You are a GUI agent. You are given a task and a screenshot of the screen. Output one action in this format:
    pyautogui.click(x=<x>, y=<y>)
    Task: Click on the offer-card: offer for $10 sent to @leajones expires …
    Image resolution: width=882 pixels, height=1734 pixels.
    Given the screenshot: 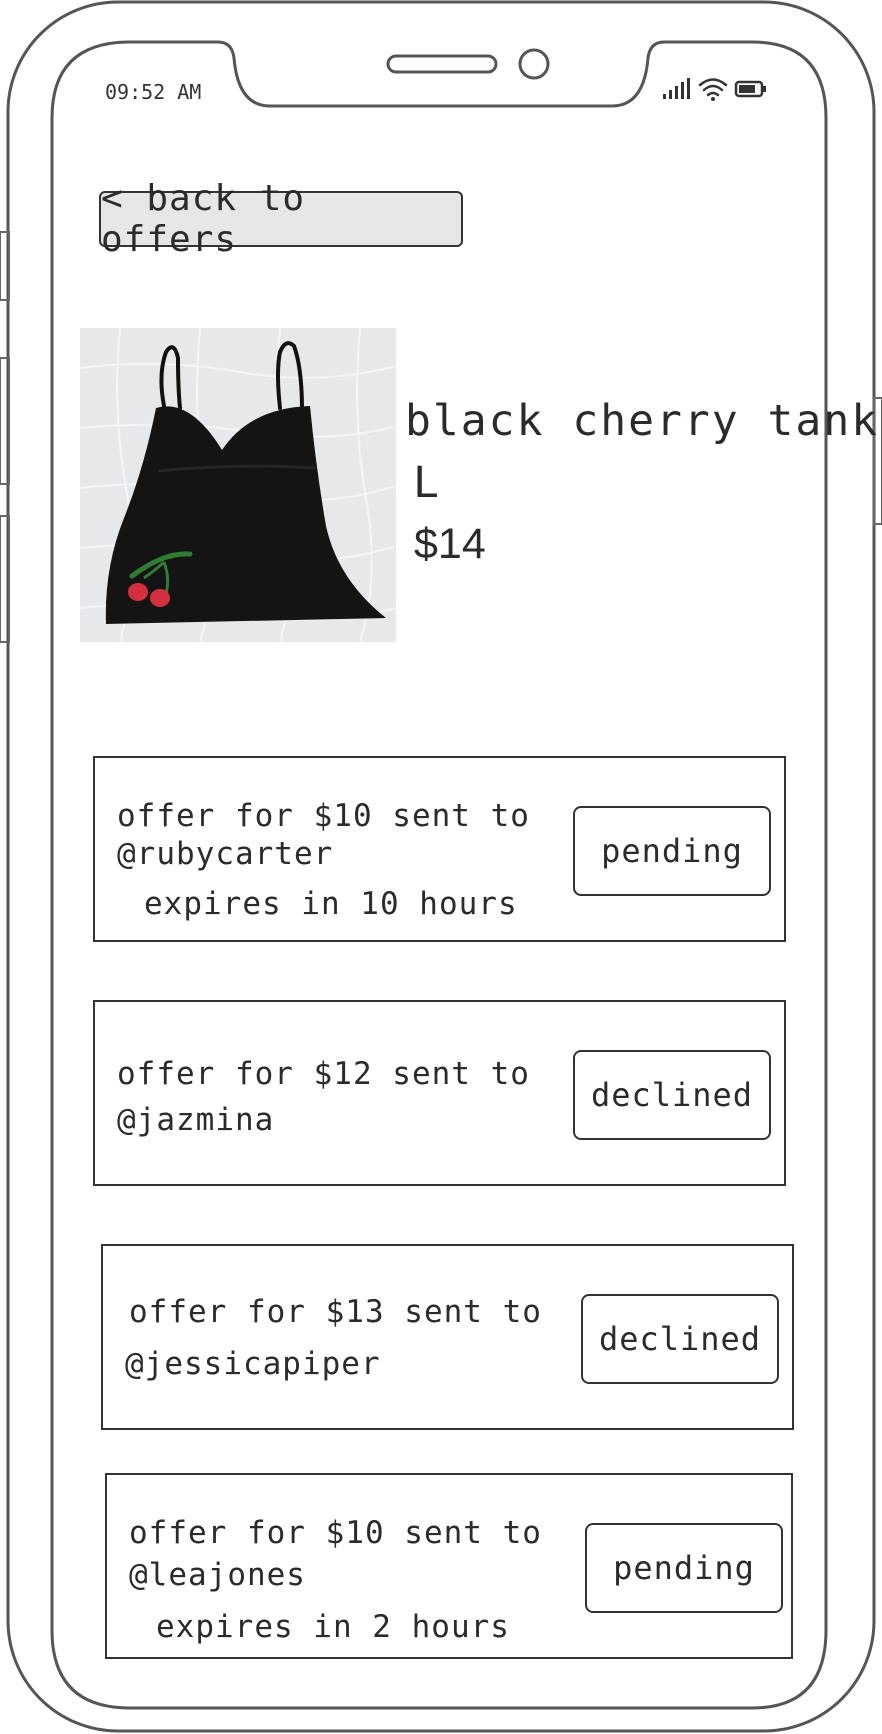 What is the action you would take?
    pyautogui.click(x=449, y=1566)
    